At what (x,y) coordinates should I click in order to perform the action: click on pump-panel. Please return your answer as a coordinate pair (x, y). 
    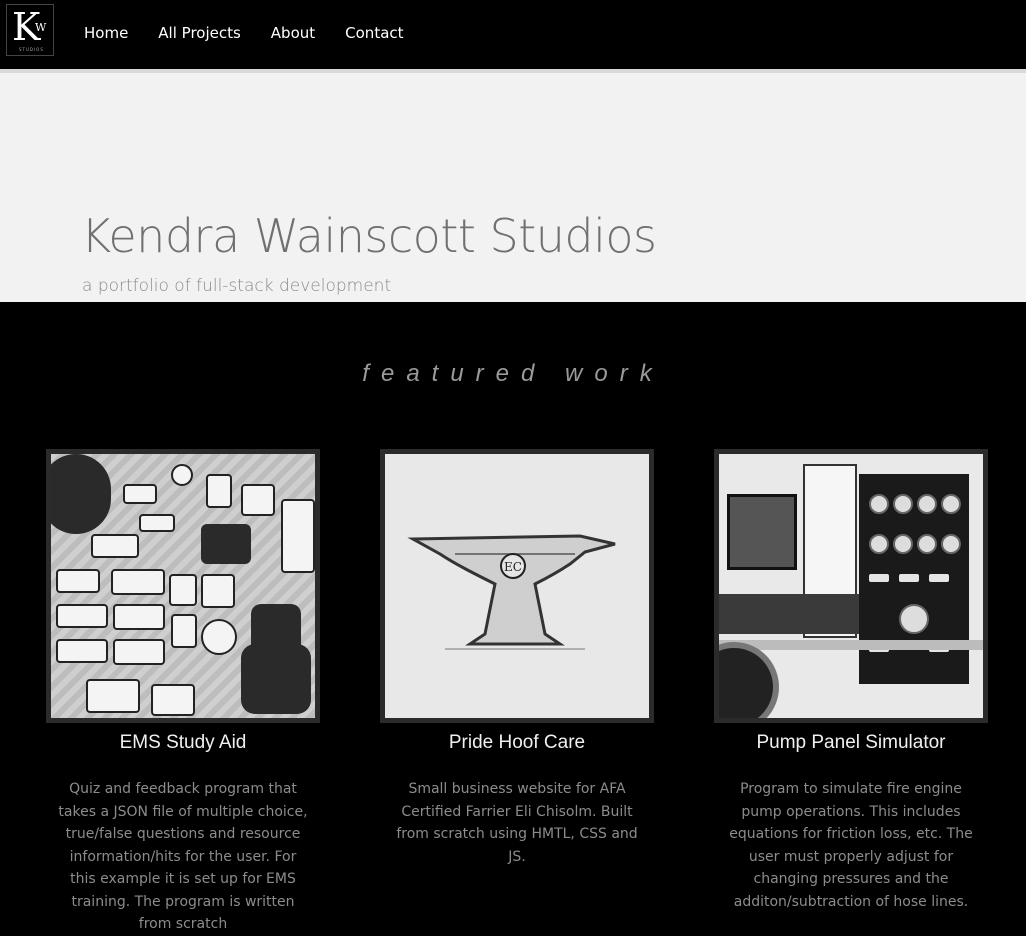
    Looking at the image, I should click on (914, 579).